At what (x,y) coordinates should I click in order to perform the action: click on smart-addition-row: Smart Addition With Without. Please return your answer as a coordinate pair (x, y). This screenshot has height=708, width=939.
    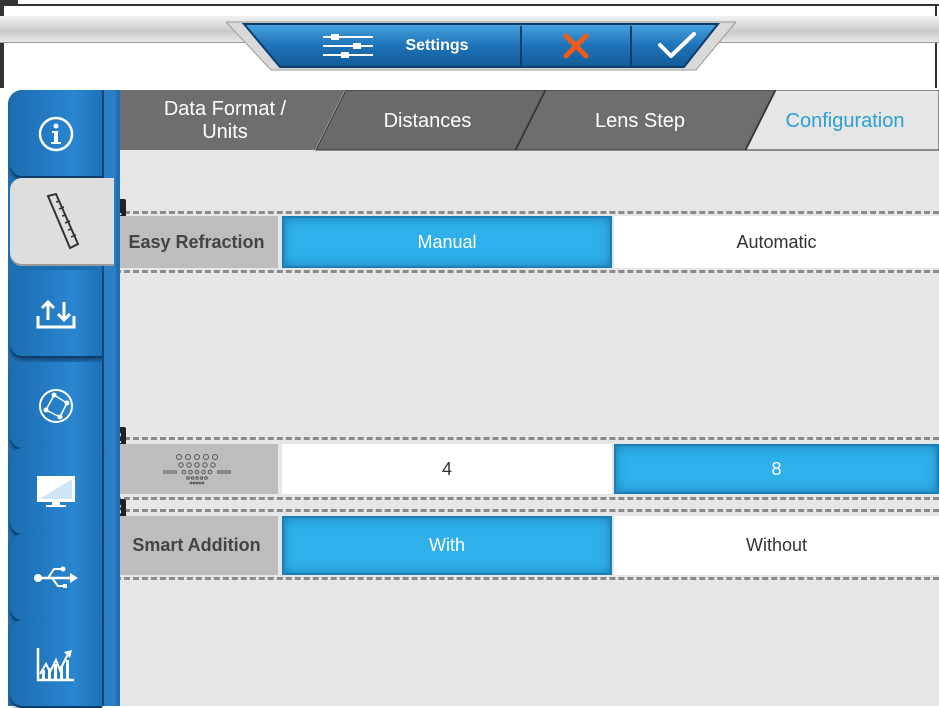
    Looking at the image, I should click on (527, 545).